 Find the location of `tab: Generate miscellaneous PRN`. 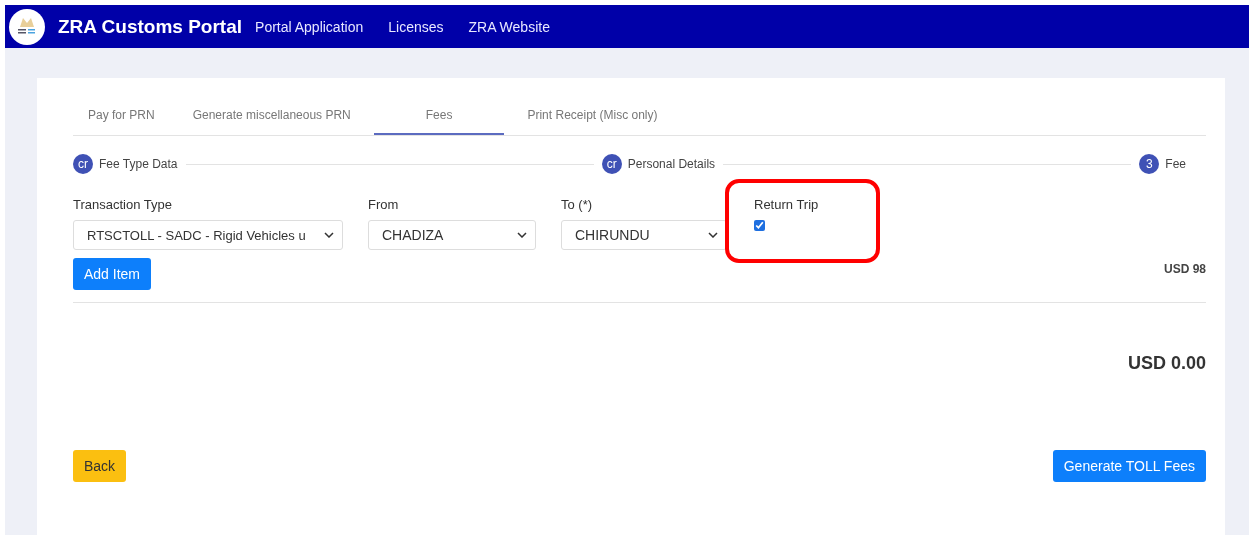

tab: Generate miscellaneous PRN is located at coordinates (271, 115).